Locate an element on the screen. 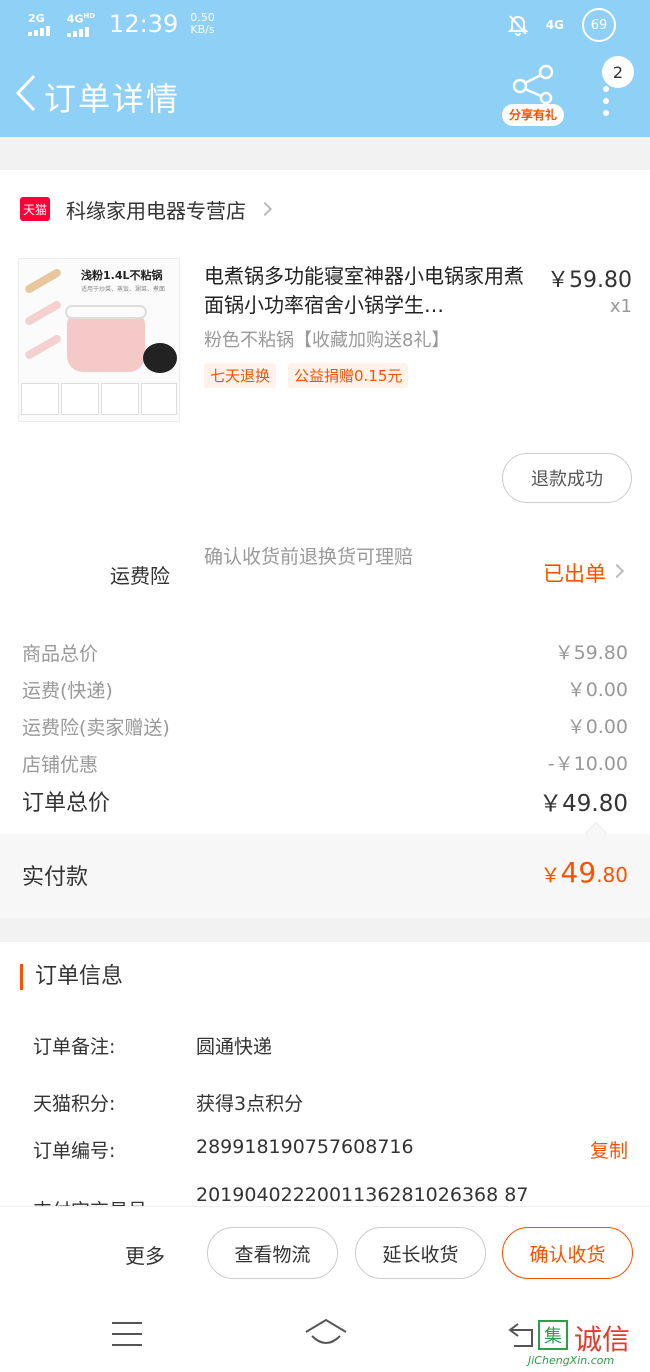  signal-2g: 2G is located at coordinates (39, 24).